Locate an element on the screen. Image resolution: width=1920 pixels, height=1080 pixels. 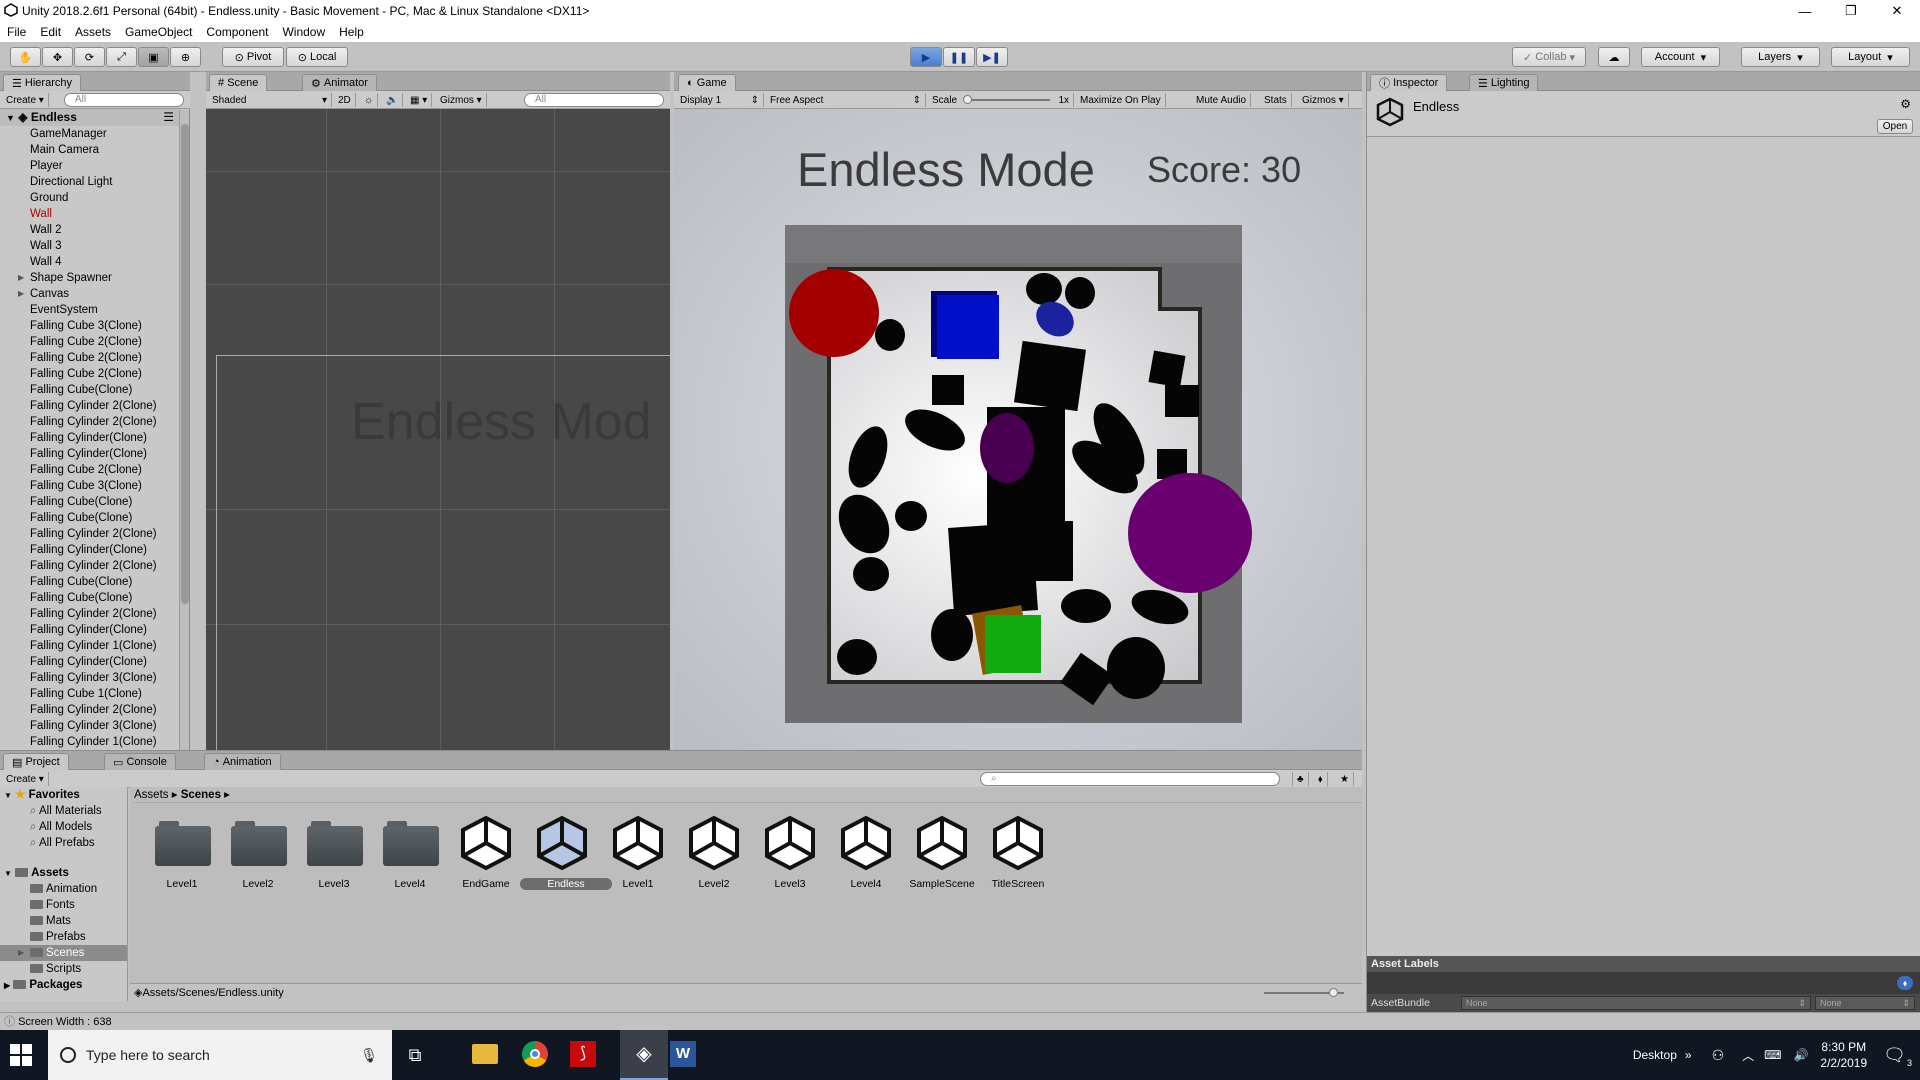
shading-dropdown: Shaded ▾ is located at coordinates (270, 100).